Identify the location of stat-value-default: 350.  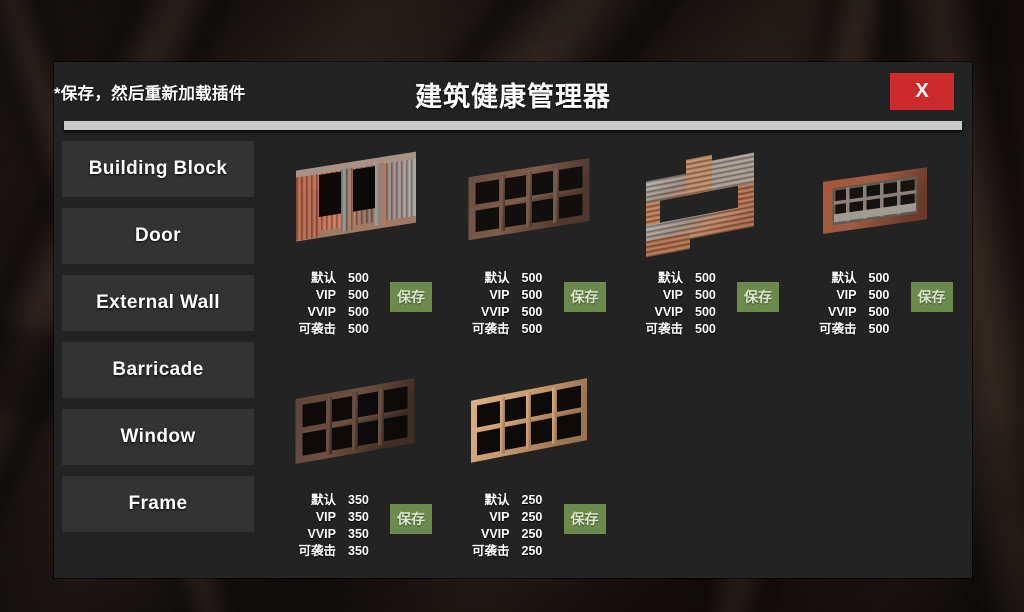
(356, 500).